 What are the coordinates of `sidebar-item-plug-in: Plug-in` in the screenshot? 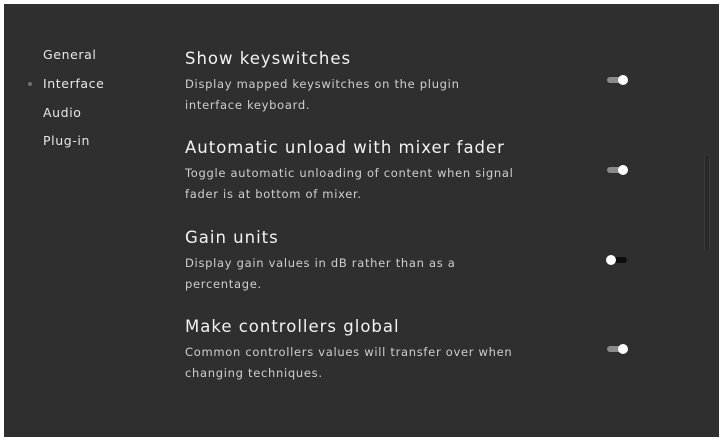 It's located at (66, 140).